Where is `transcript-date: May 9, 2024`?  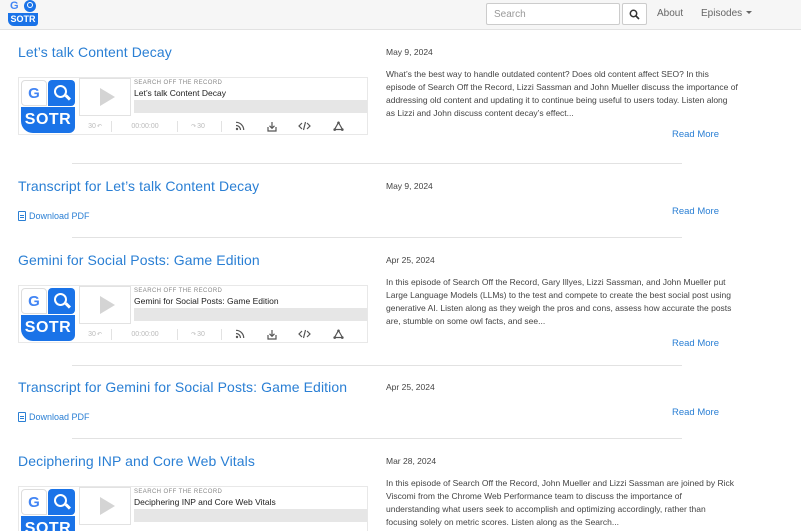
transcript-date: May 9, 2024 is located at coordinates (409, 186).